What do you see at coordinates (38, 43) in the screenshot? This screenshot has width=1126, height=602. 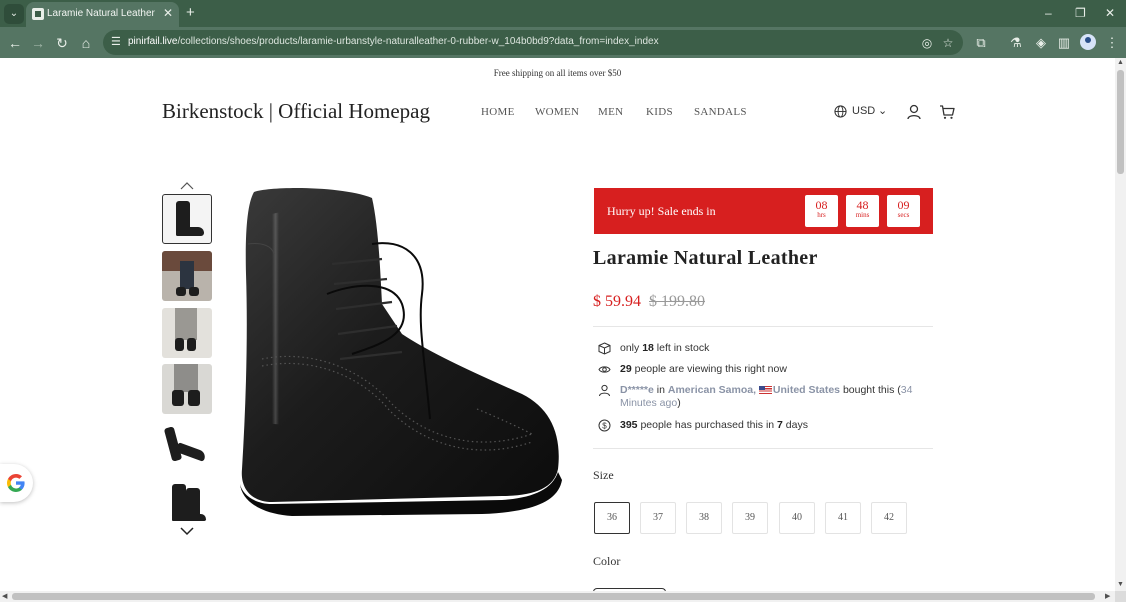 I see `forward-icon: →` at bounding box center [38, 43].